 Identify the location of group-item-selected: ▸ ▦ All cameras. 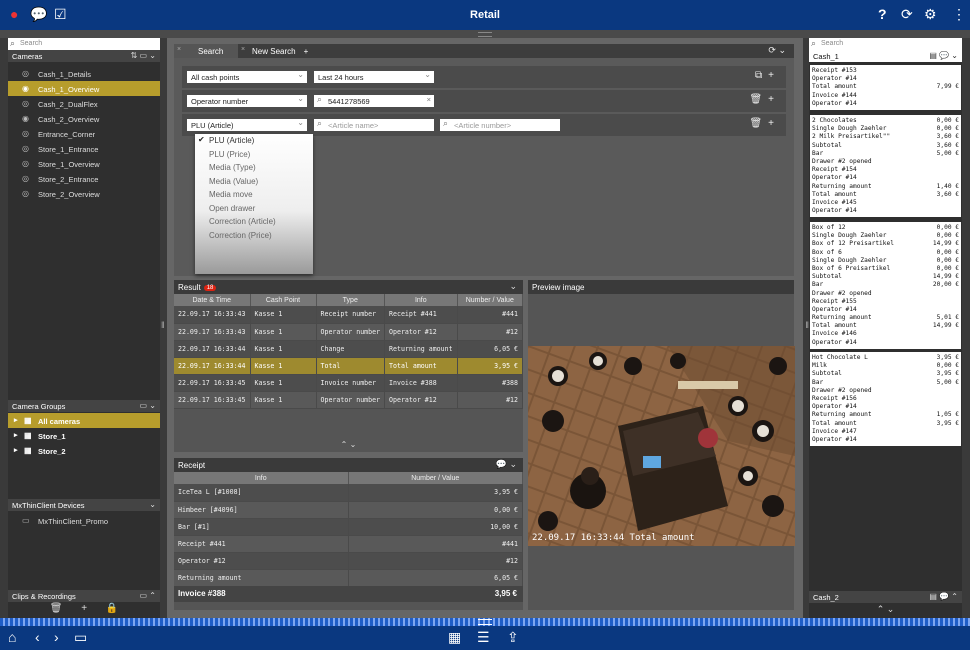
(84, 420).